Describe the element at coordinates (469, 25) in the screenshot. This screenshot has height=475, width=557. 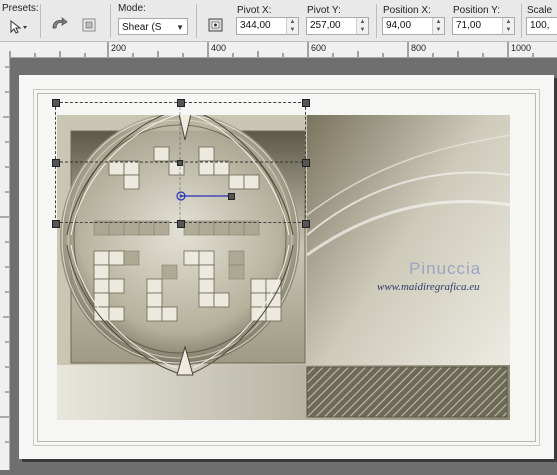
I see `position-y-value: 71,00` at that location.